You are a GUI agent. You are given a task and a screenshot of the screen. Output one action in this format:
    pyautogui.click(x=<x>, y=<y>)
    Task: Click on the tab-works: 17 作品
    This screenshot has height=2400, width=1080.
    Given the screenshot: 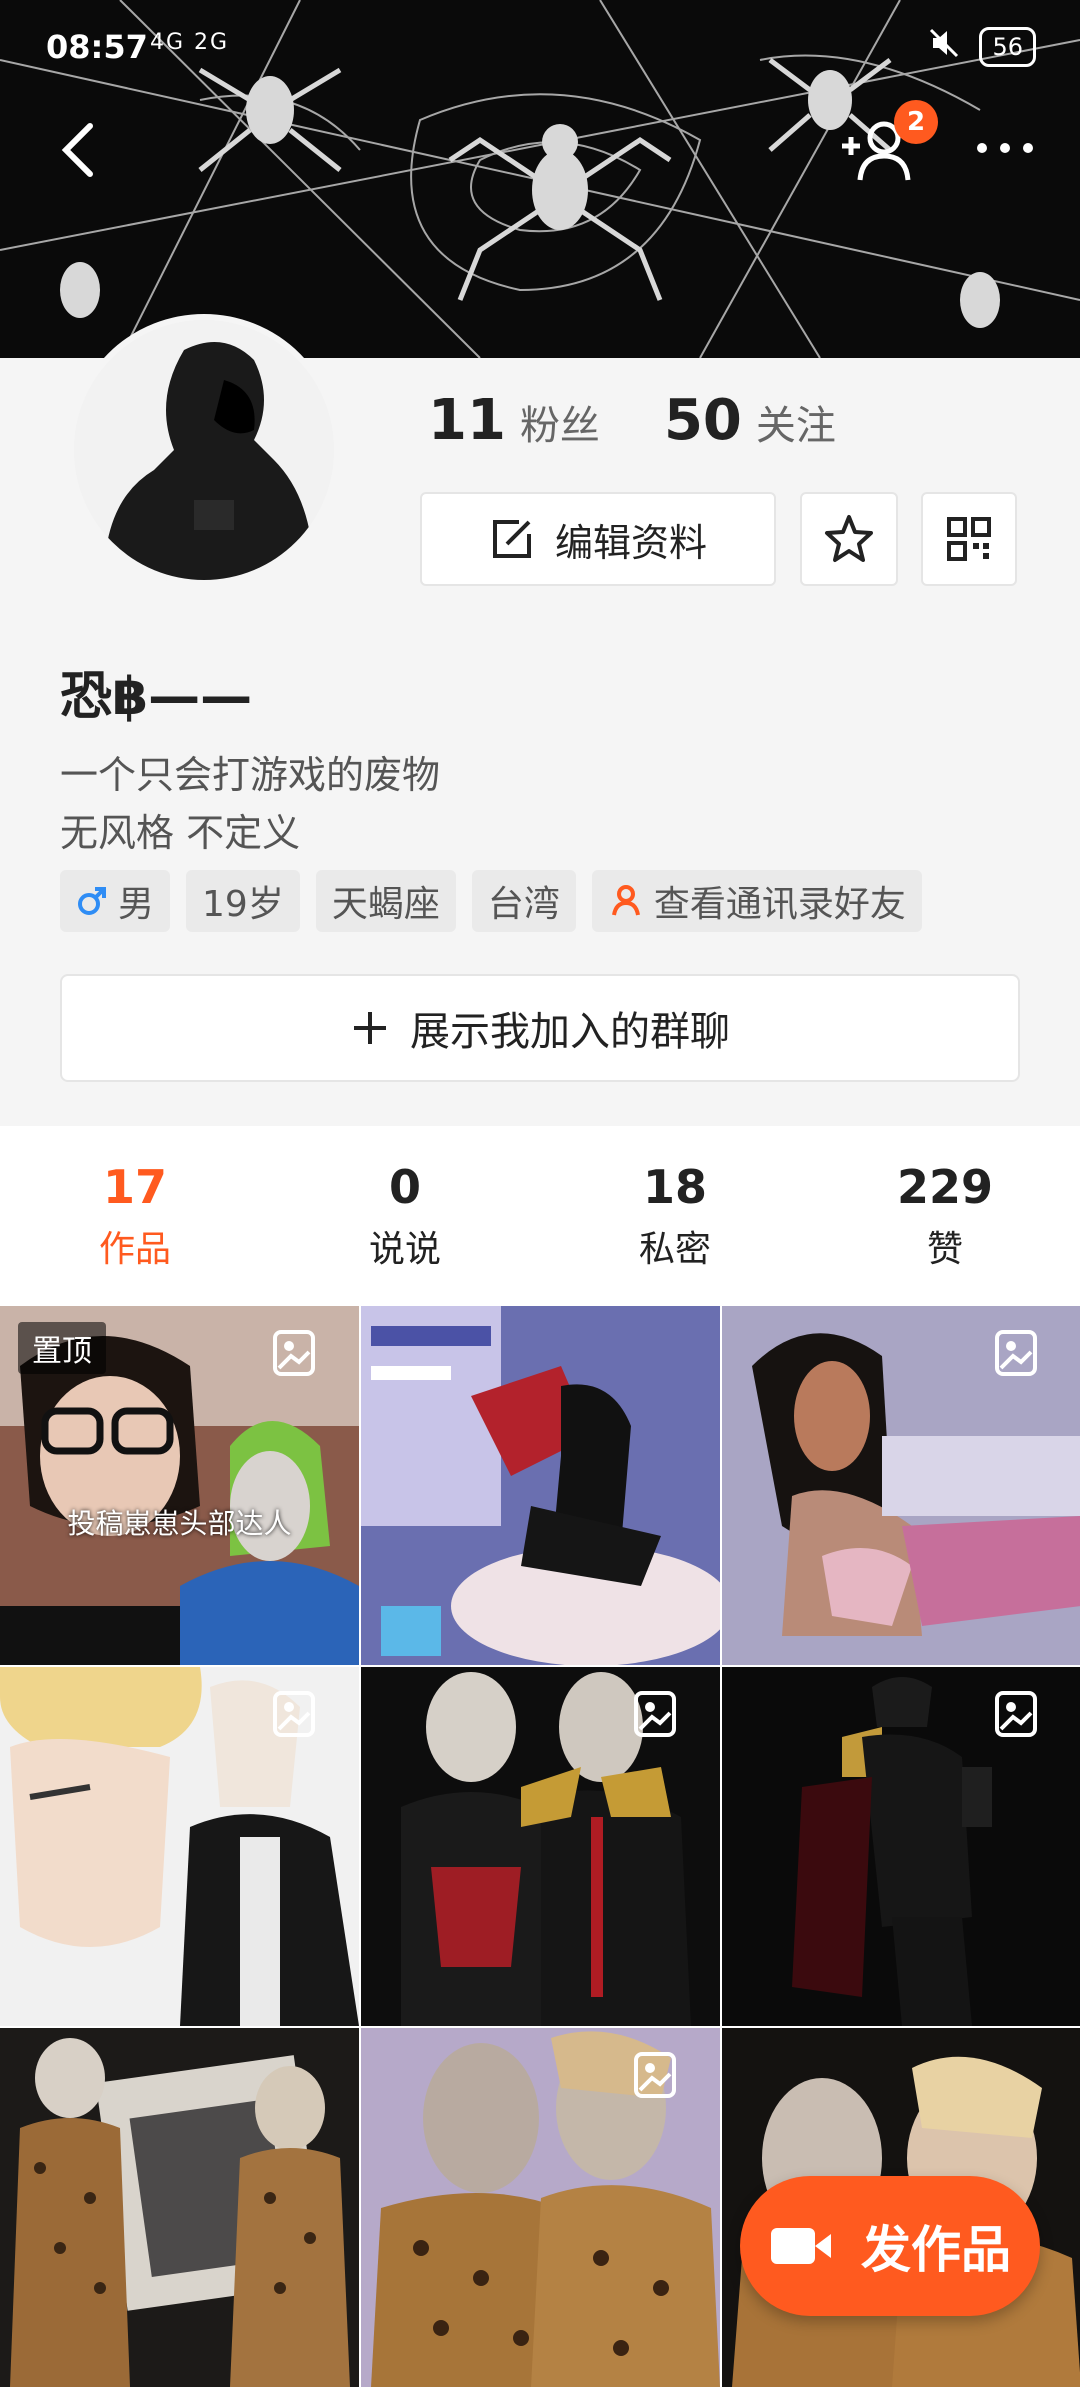 What is the action you would take?
    pyautogui.click(x=135, y=1216)
    